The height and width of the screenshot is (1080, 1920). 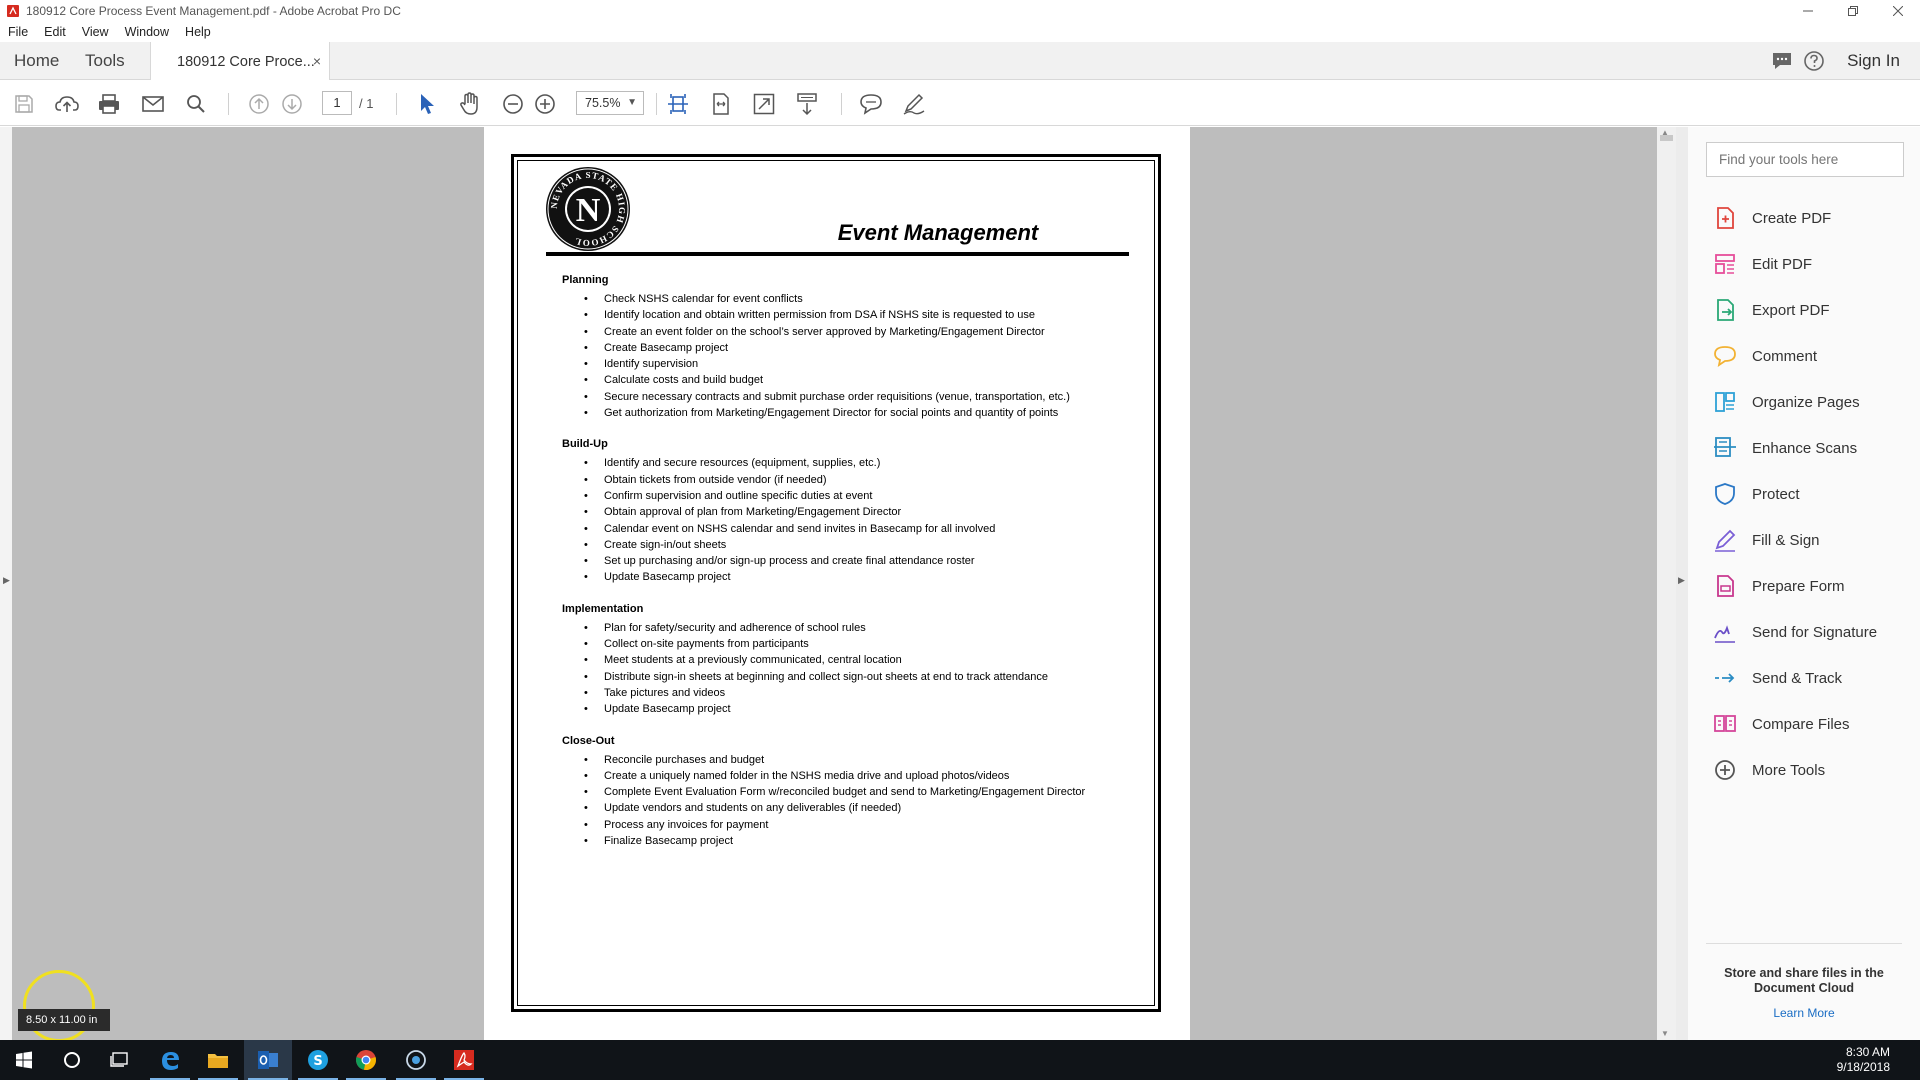 I want to click on close-icon, so click(x=1897, y=11).